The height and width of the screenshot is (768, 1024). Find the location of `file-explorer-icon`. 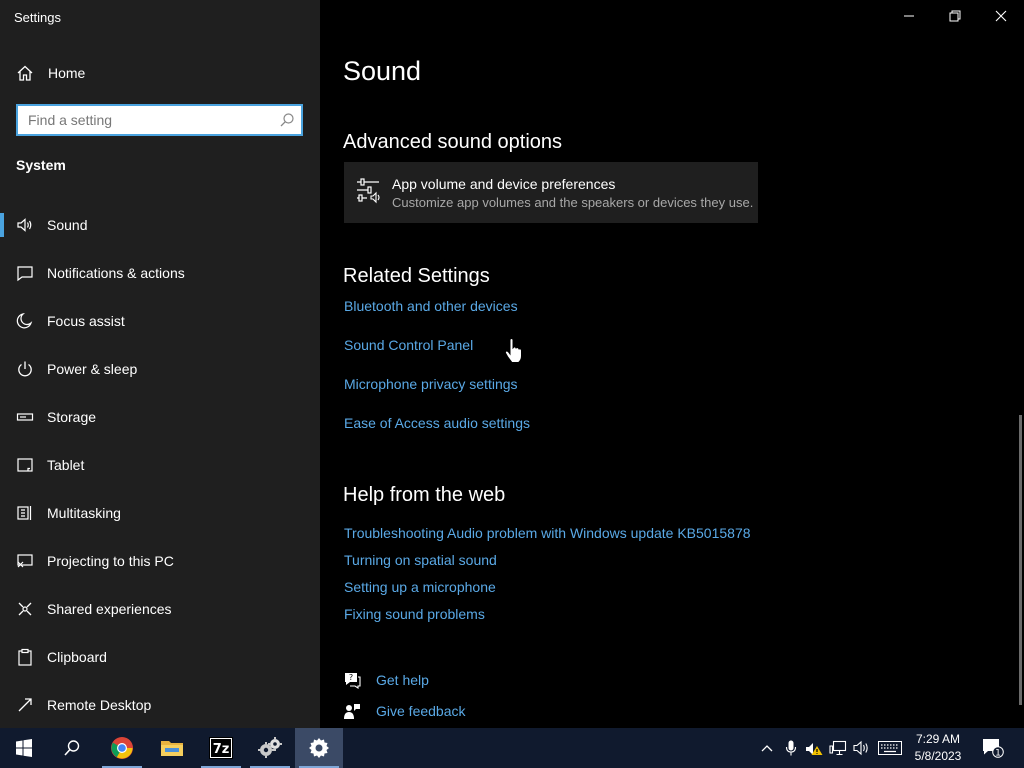

file-explorer-icon is located at coordinates (172, 748).